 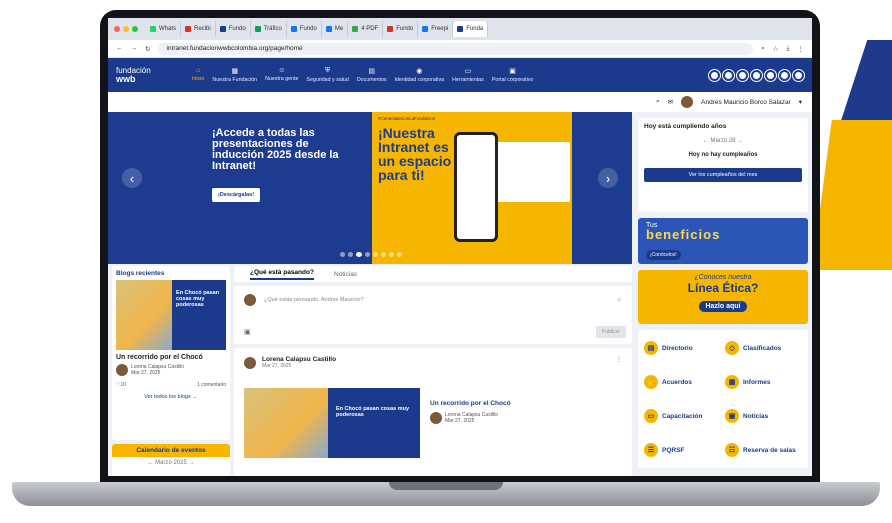 What do you see at coordinates (140, 273) in the screenshot?
I see `blogs-title: Blogs recientes` at bounding box center [140, 273].